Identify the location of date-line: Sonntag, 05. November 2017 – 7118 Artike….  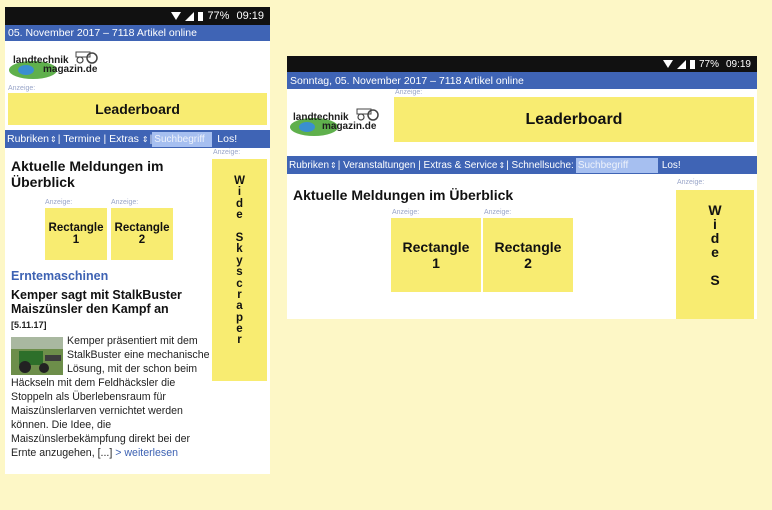
(407, 80).